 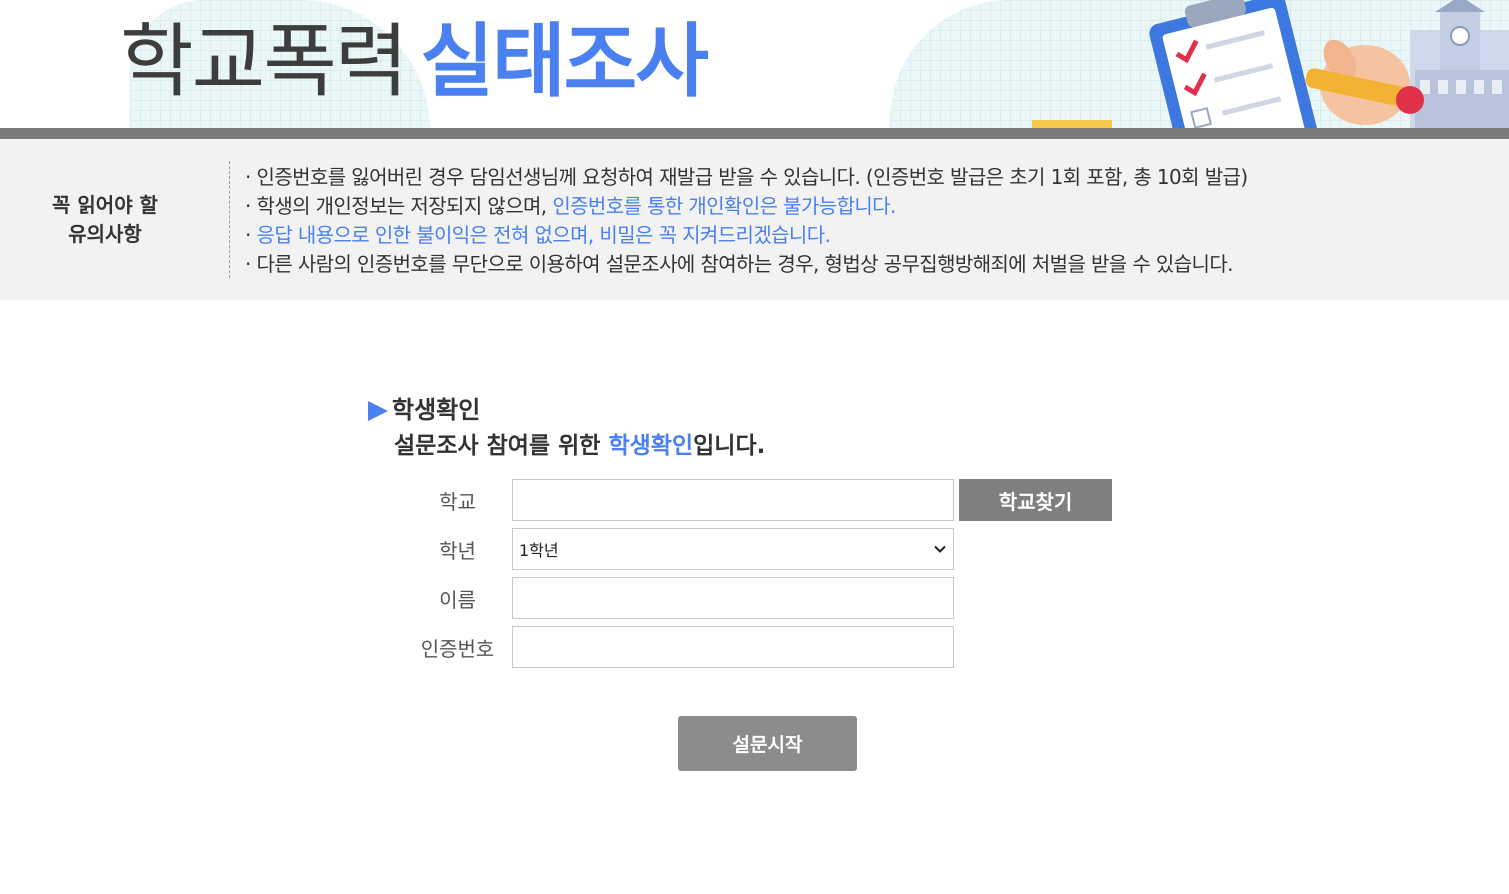 I want to click on name-input, so click(x=733, y=598).